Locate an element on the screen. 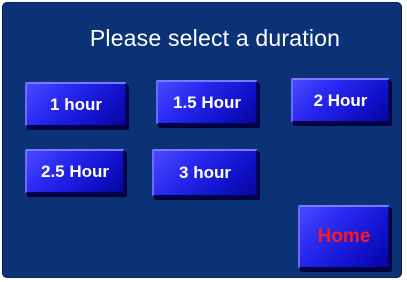  duration-2-5-hour-button: 2.5 Hour is located at coordinates (75, 171).